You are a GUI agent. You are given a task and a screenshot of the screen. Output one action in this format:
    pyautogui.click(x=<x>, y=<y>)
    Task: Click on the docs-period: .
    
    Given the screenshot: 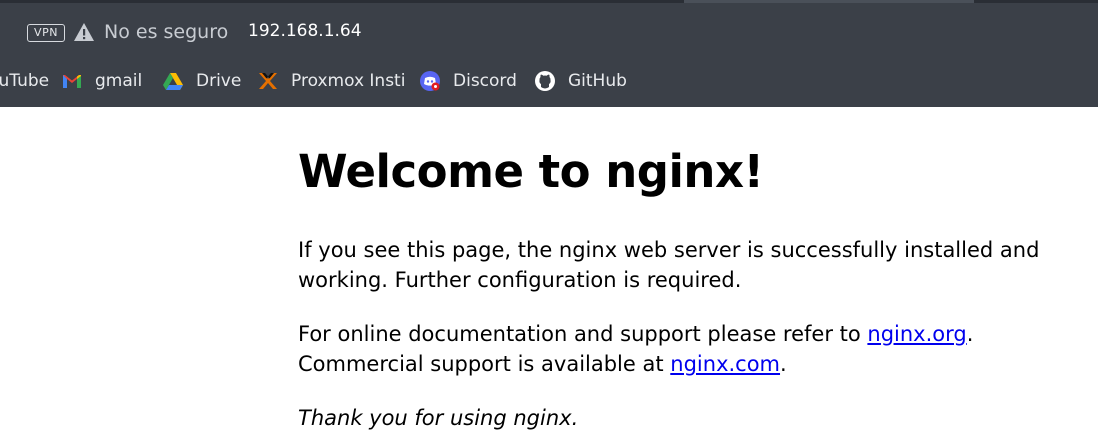 What is the action you would take?
    pyautogui.click(x=970, y=334)
    